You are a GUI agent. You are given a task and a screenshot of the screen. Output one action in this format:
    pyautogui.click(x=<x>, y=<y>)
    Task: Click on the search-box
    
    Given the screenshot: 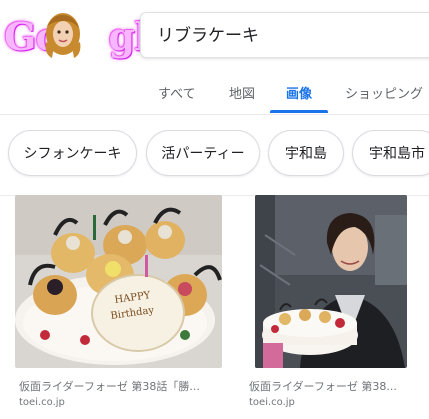 What is the action you would take?
    pyautogui.click(x=284, y=35)
    